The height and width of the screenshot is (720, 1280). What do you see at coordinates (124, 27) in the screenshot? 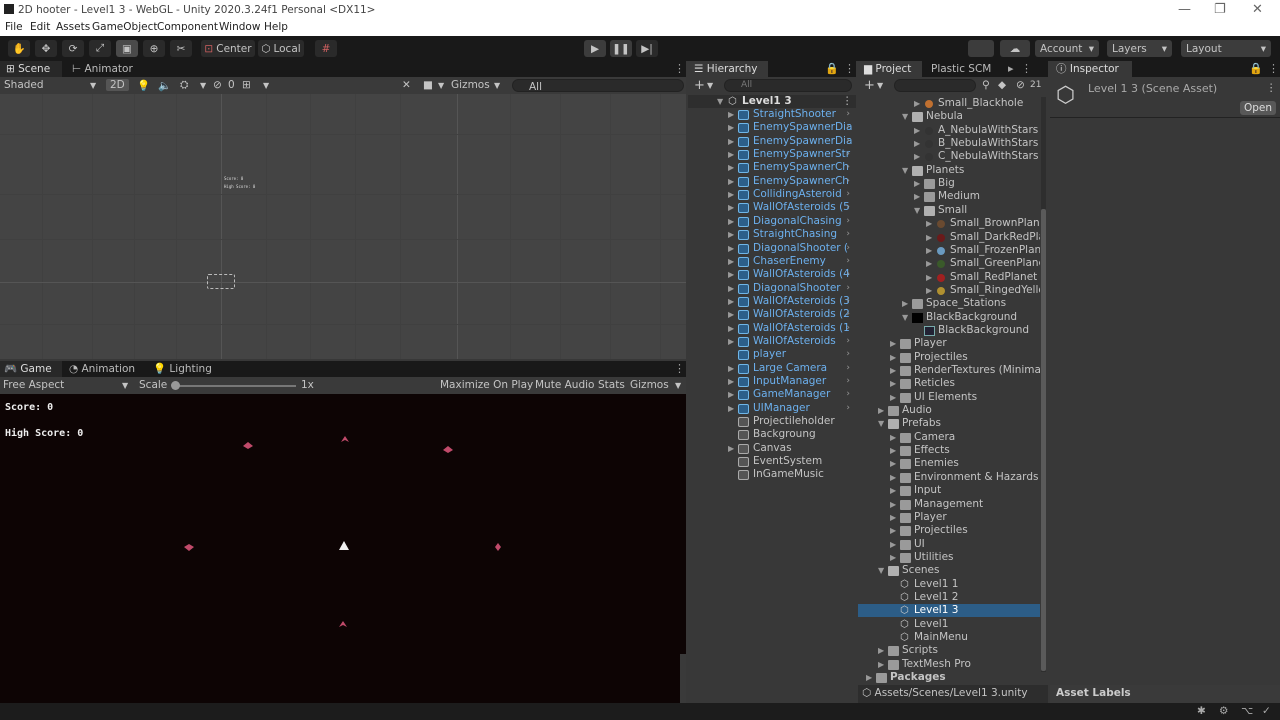
I see `menu-gameobject: GameObject` at bounding box center [124, 27].